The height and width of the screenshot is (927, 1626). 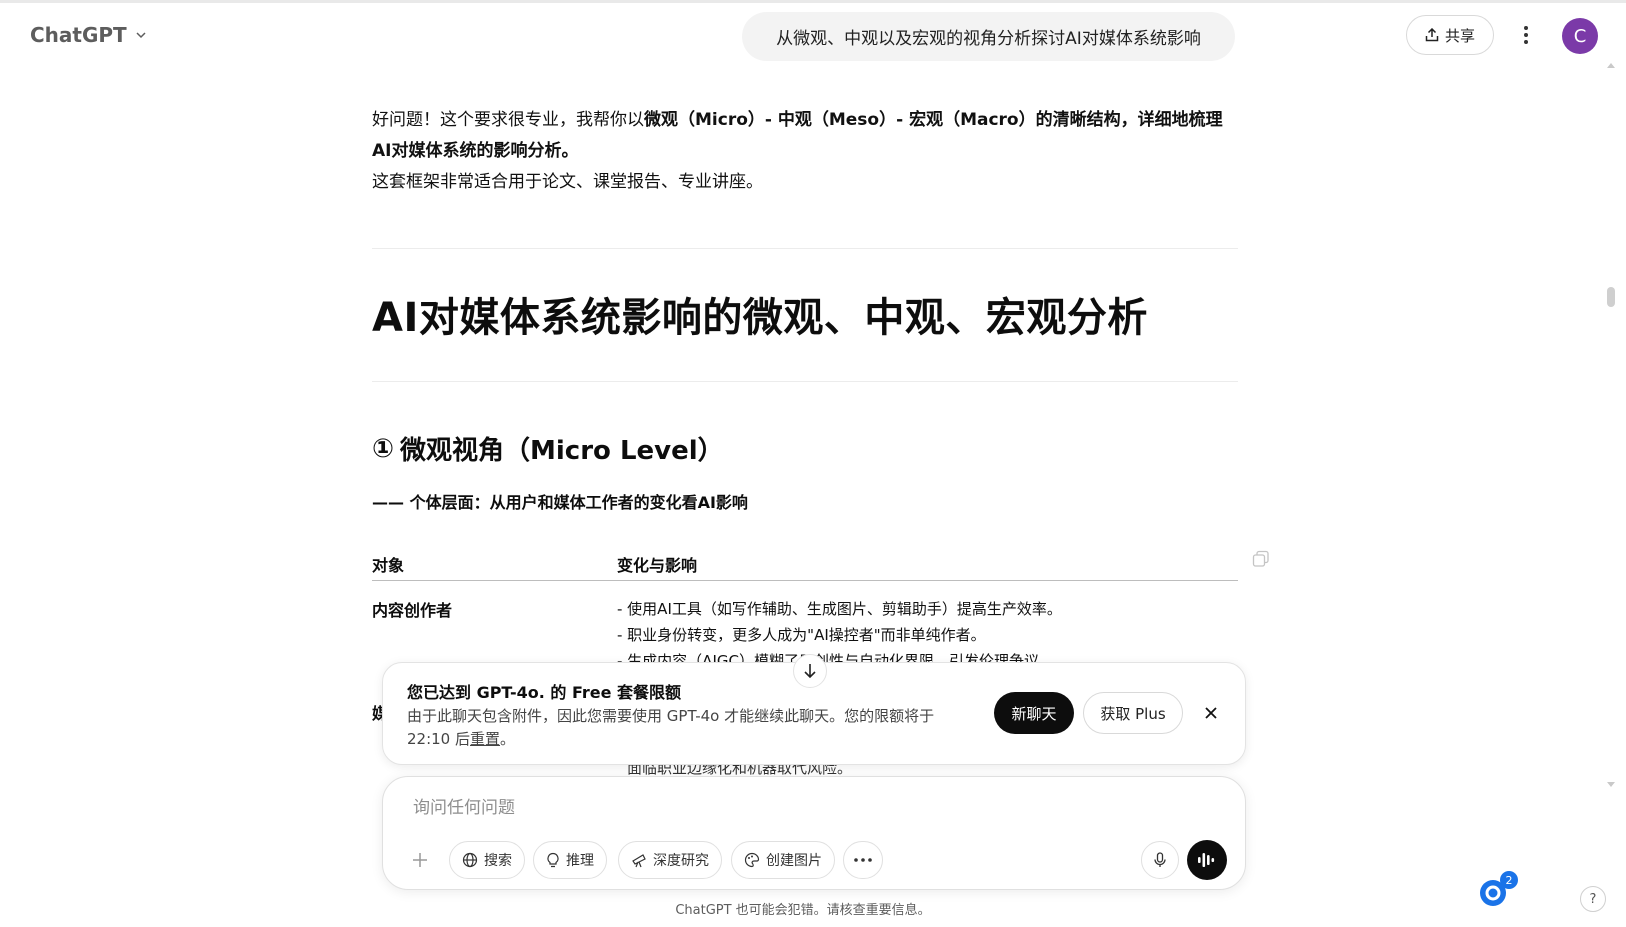 What do you see at coordinates (78, 35) in the screenshot?
I see `model-name: ChatGPT` at bounding box center [78, 35].